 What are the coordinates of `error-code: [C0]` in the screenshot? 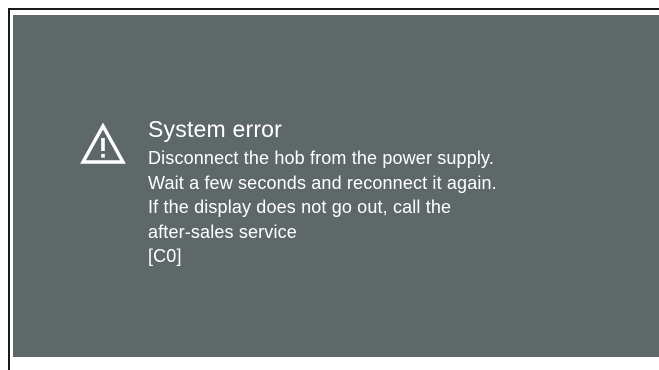 It's located at (165, 256).